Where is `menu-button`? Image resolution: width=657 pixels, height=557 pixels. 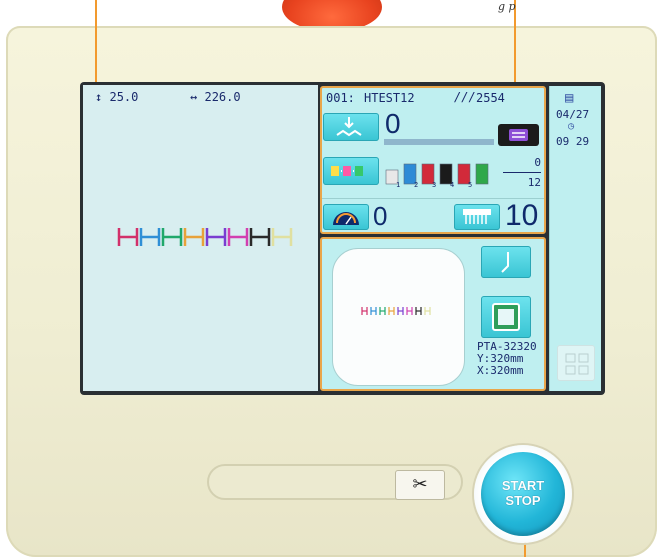 menu-button is located at coordinates (576, 363).